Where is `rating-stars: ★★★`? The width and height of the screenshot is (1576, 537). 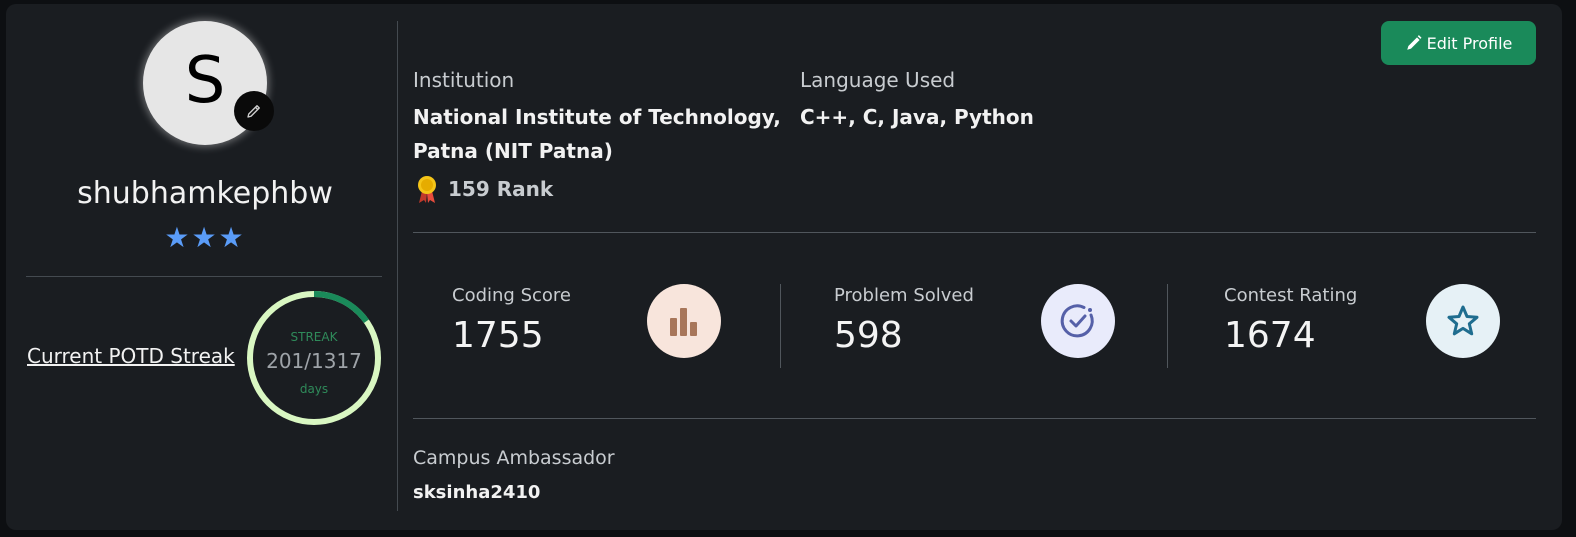
rating-stars: ★★★ is located at coordinates (205, 237).